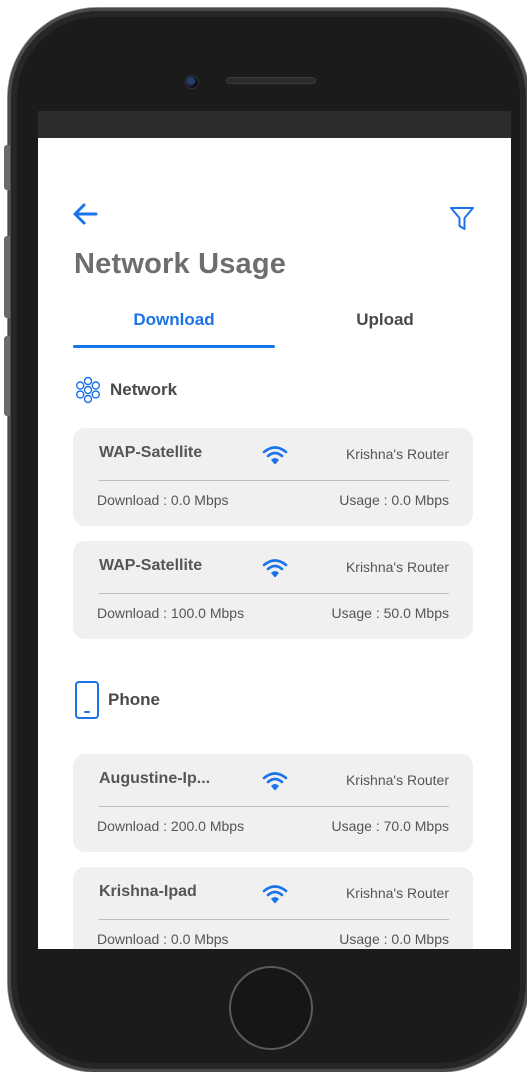 Image resolution: width=527 pixels, height=1072 pixels. What do you see at coordinates (274, 124) in the screenshot?
I see `status-bar` at bounding box center [274, 124].